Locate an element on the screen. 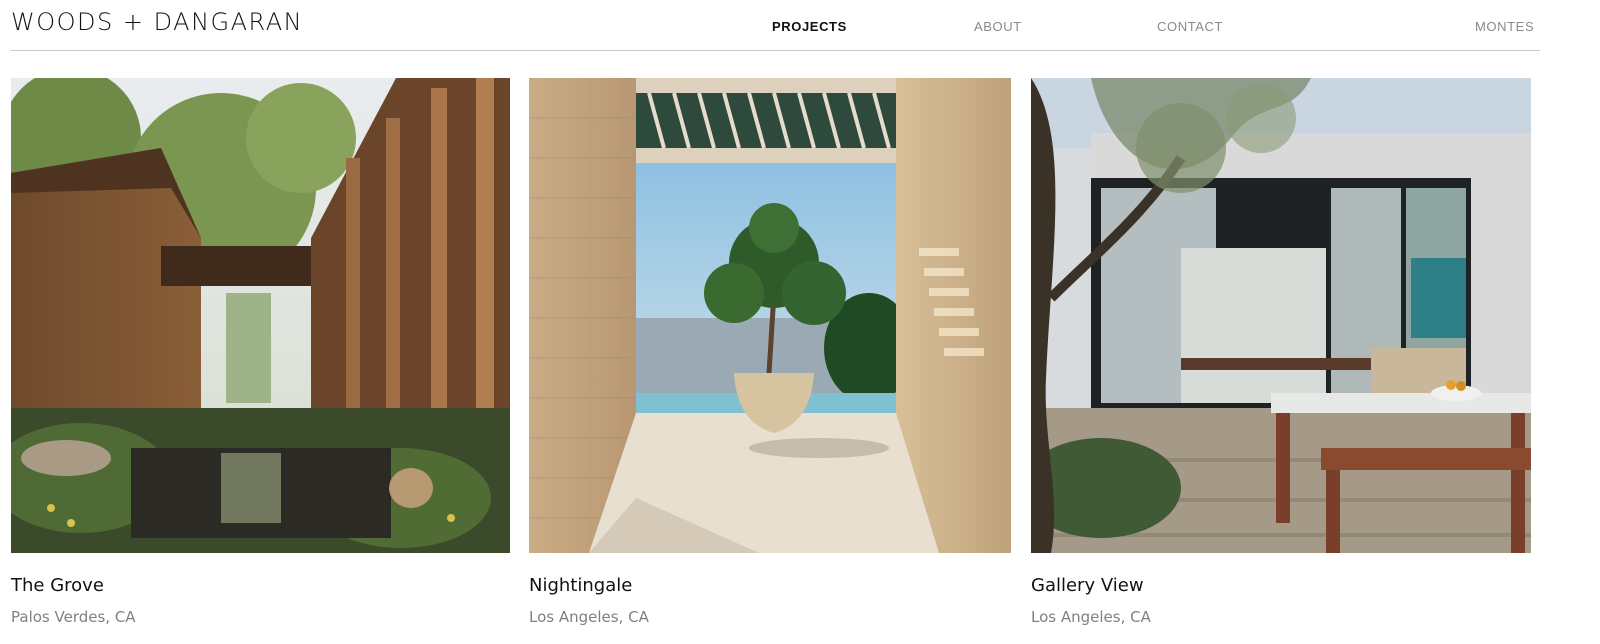 Image resolution: width=1600 pixels, height=644 pixels. nav-about: ABOUT is located at coordinates (998, 26).